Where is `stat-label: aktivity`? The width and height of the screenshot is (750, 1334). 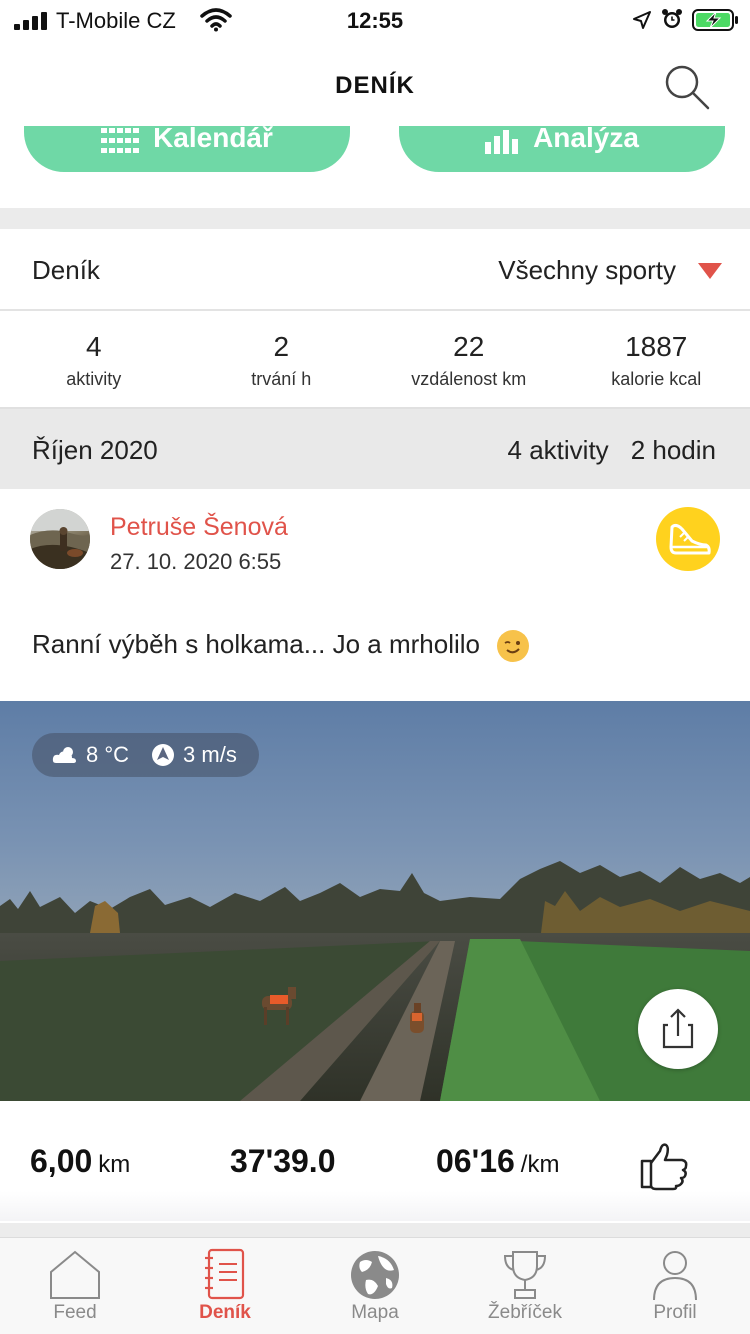 stat-label: aktivity is located at coordinates (94, 379).